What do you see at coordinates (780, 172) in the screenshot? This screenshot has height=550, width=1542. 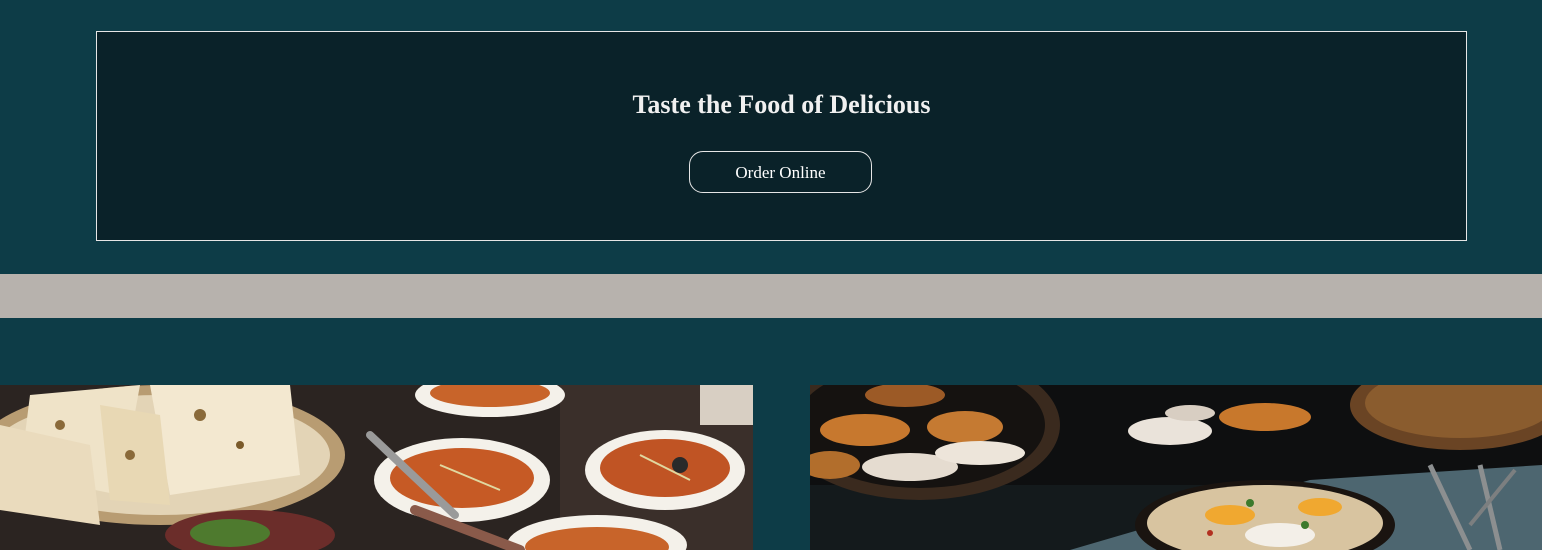 I see `order-online-button: Order Online` at bounding box center [780, 172].